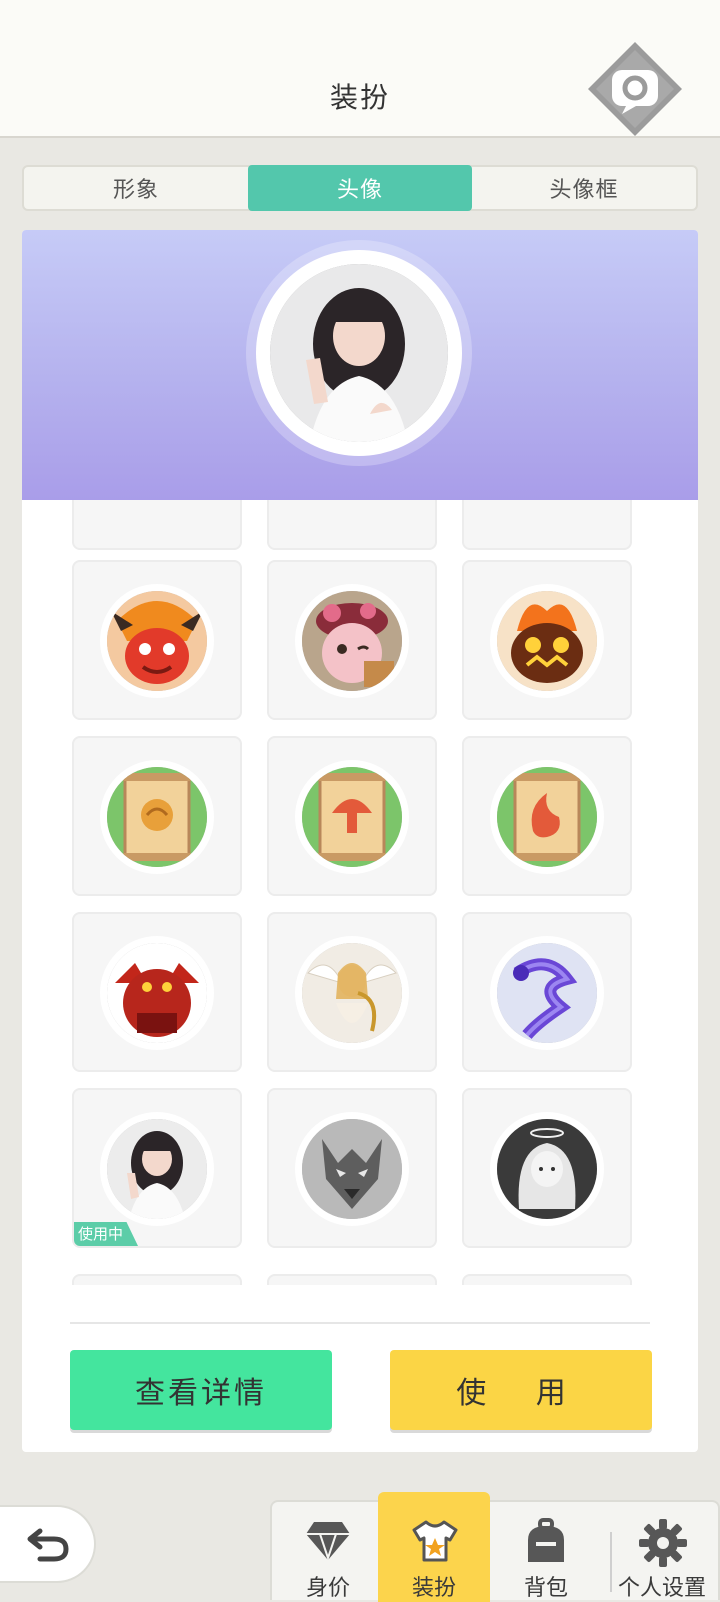 The width and height of the screenshot is (720, 1602). I want to click on fire-bull-demon-avatar, so click(157, 641).